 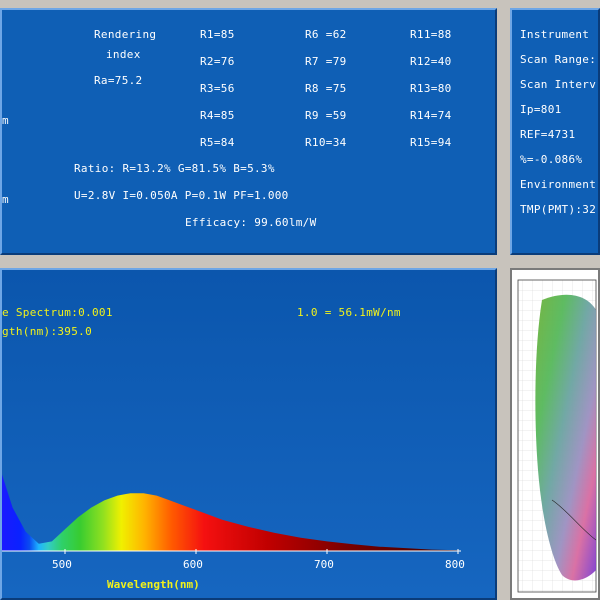 I want to click on instrument-line: Instrument, so click(x=555, y=34).